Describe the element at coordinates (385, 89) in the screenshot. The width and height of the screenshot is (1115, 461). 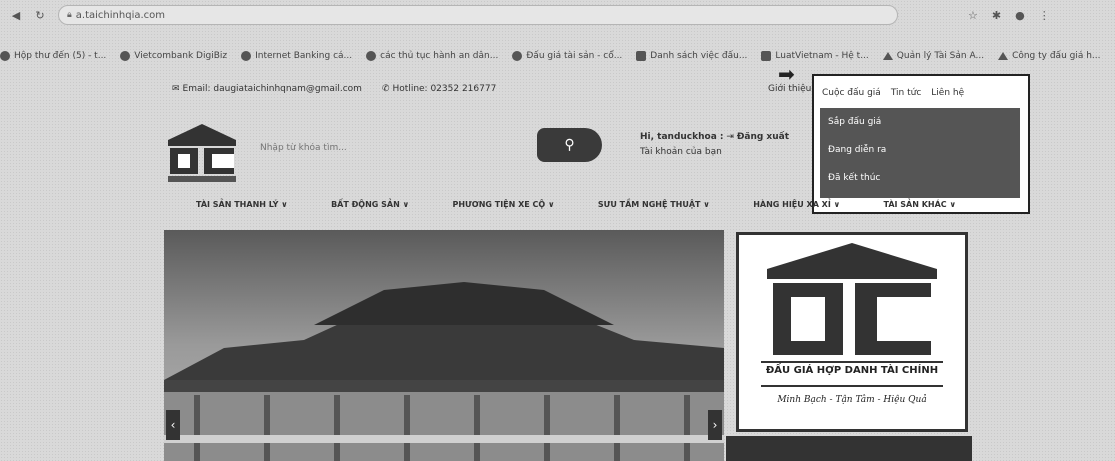
I see `phone-icon: ✆` at that location.